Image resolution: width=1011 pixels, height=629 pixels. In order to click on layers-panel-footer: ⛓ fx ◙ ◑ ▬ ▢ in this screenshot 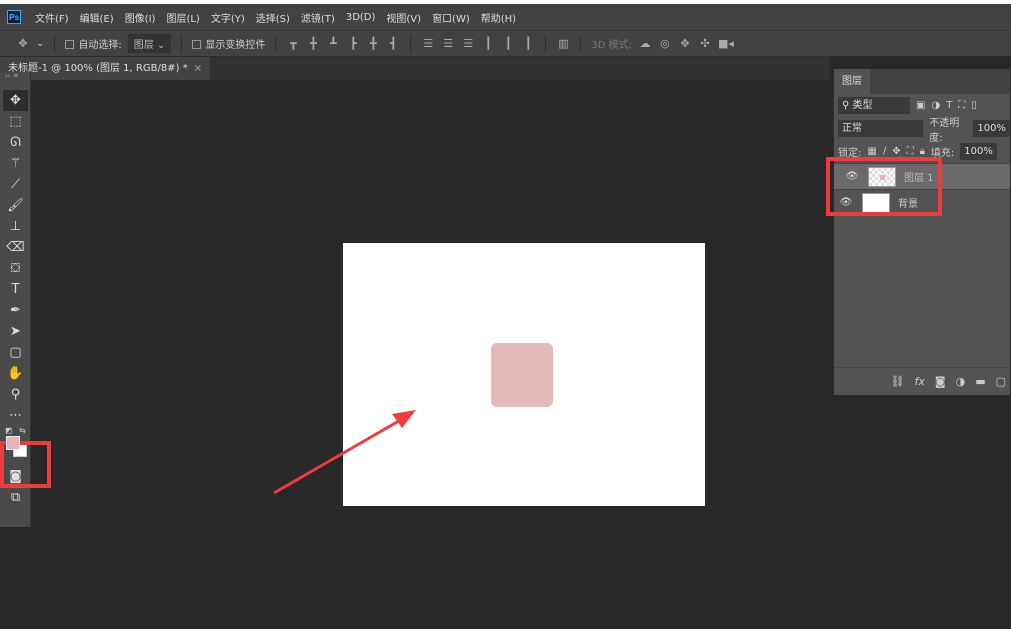, I will do `click(922, 381)`.